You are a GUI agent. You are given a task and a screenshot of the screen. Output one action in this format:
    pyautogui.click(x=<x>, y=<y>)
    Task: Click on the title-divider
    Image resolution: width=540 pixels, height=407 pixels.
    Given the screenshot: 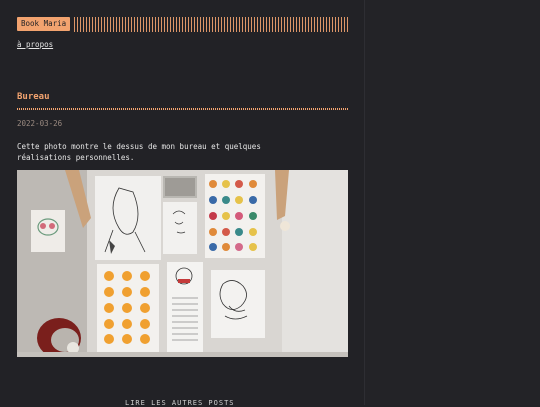 What is the action you would take?
    pyautogui.click(x=182, y=109)
    